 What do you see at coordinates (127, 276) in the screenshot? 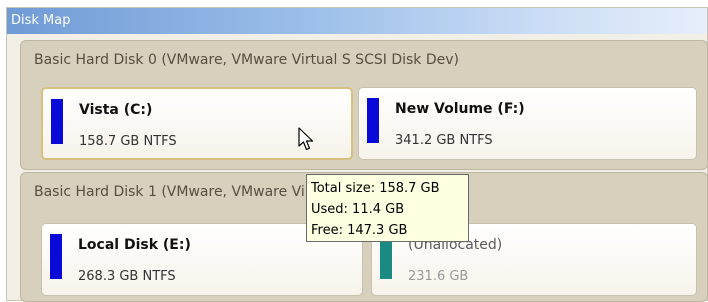
I see `volume-info: 268.3 GB NTFS` at bounding box center [127, 276].